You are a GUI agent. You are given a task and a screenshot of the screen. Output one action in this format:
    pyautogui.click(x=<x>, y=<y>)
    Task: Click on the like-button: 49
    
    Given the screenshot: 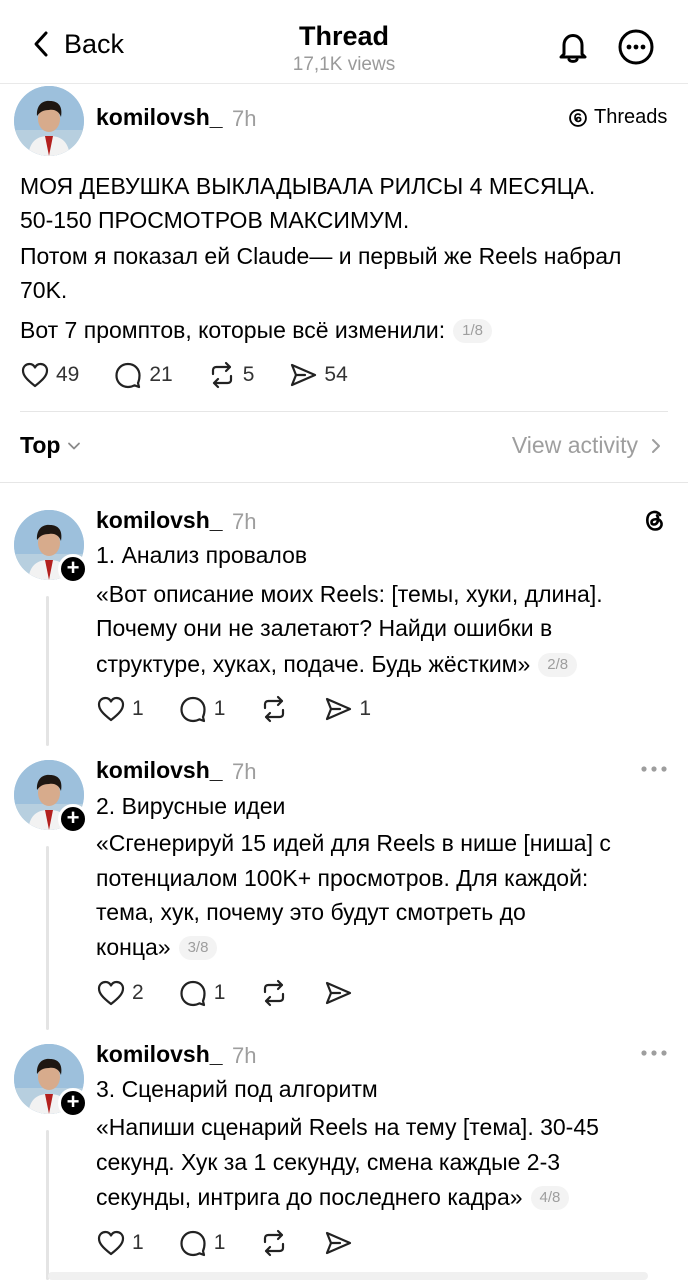 What is the action you would take?
    pyautogui.click(x=49, y=375)
    